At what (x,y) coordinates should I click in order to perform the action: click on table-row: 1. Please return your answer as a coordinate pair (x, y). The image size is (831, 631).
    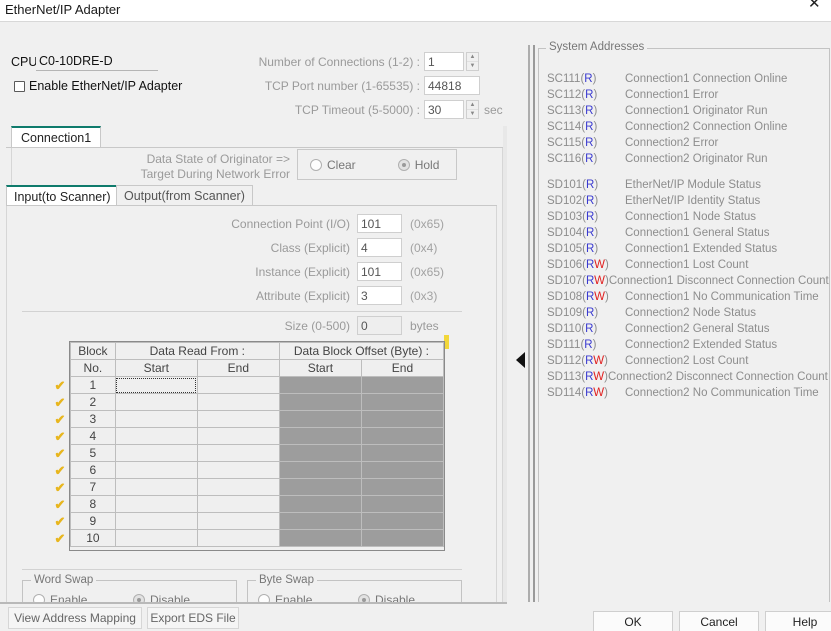
    Looking at the image, I should click on (257, 385).